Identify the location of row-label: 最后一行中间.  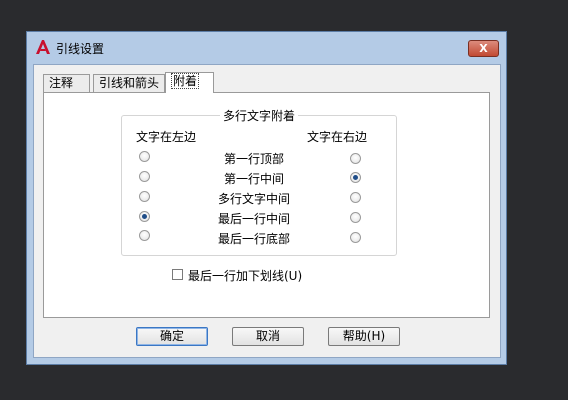
(253, 219).